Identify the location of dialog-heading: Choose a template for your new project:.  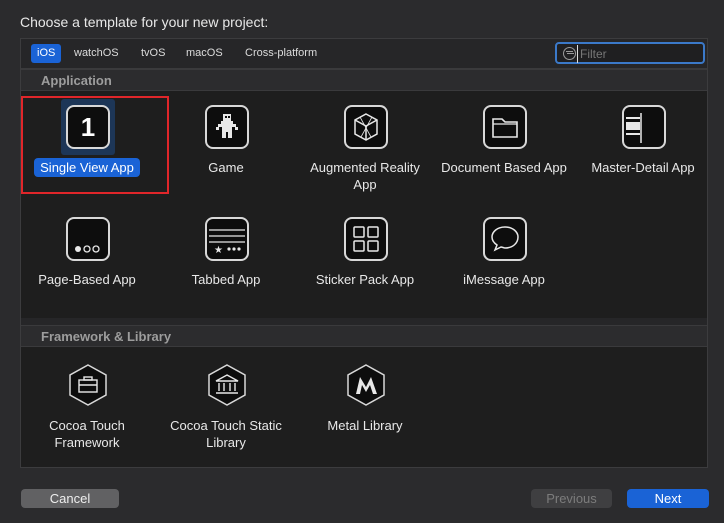
(144, 22).